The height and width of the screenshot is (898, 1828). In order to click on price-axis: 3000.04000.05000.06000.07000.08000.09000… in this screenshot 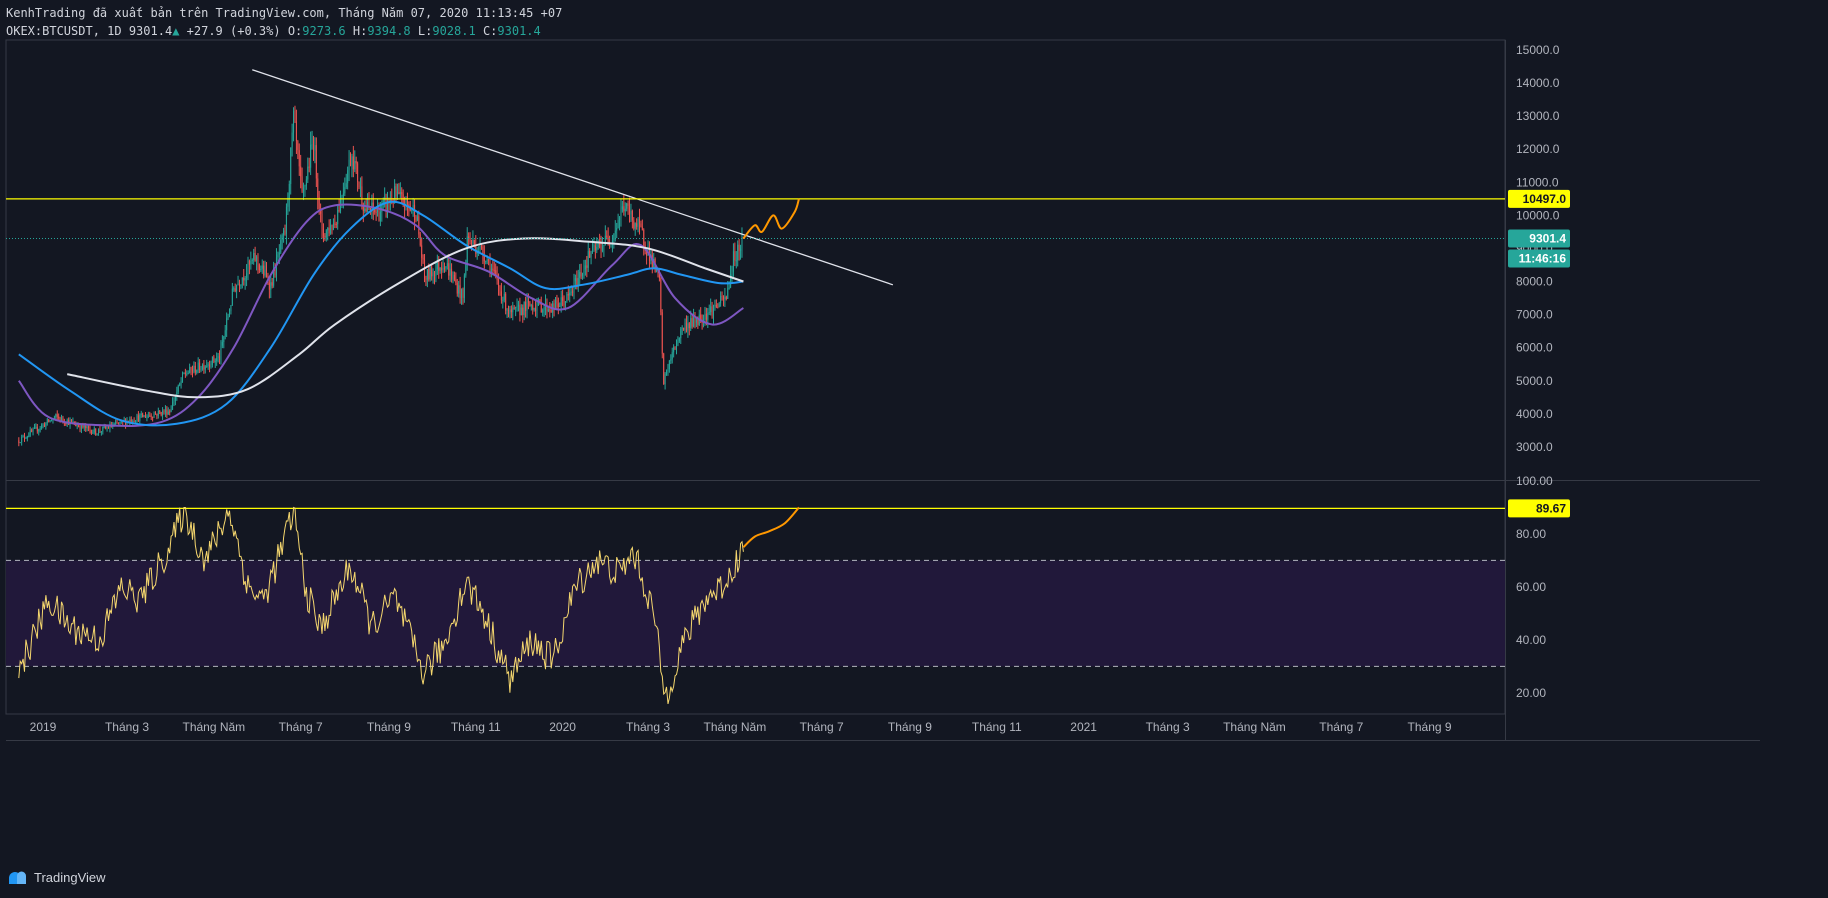, I will do `click(1538, 371)`.